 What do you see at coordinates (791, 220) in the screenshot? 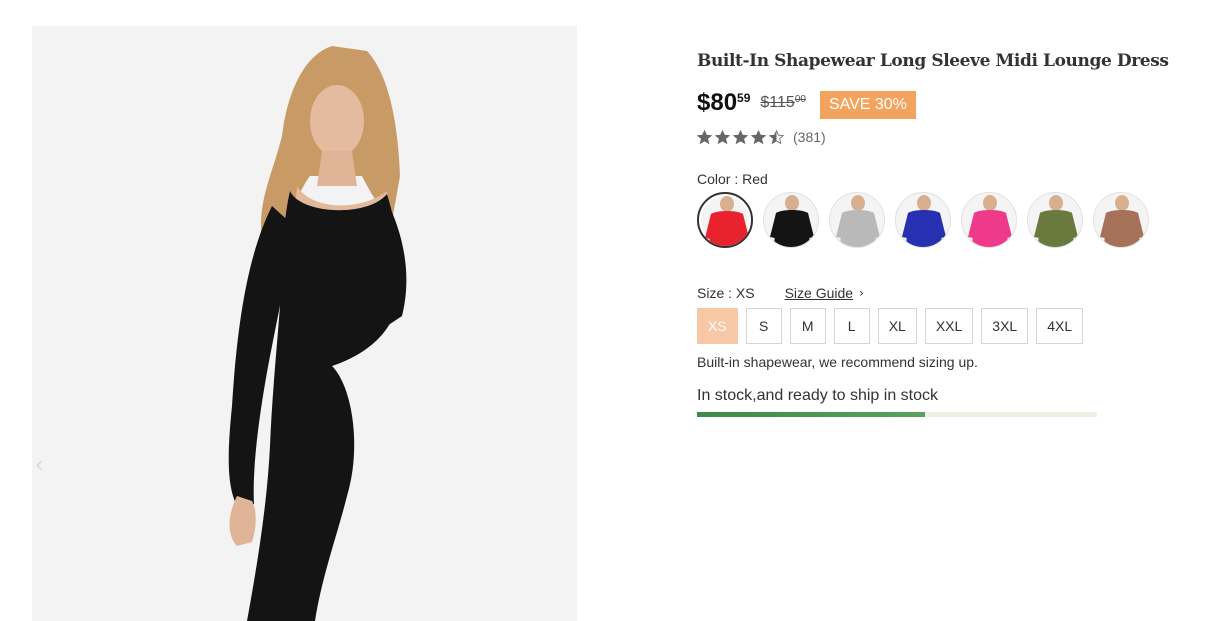
I see `color-swatch-black` at bounding box center [791, 220].